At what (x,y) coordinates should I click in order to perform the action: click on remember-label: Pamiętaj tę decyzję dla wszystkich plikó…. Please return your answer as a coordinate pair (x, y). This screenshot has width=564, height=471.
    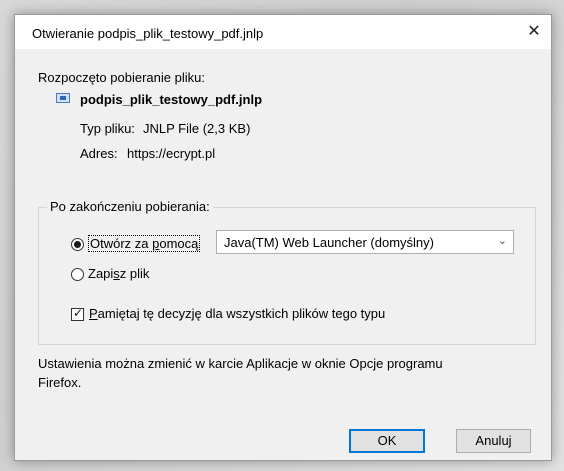
    Looking at the image, I should click on (237, 313).